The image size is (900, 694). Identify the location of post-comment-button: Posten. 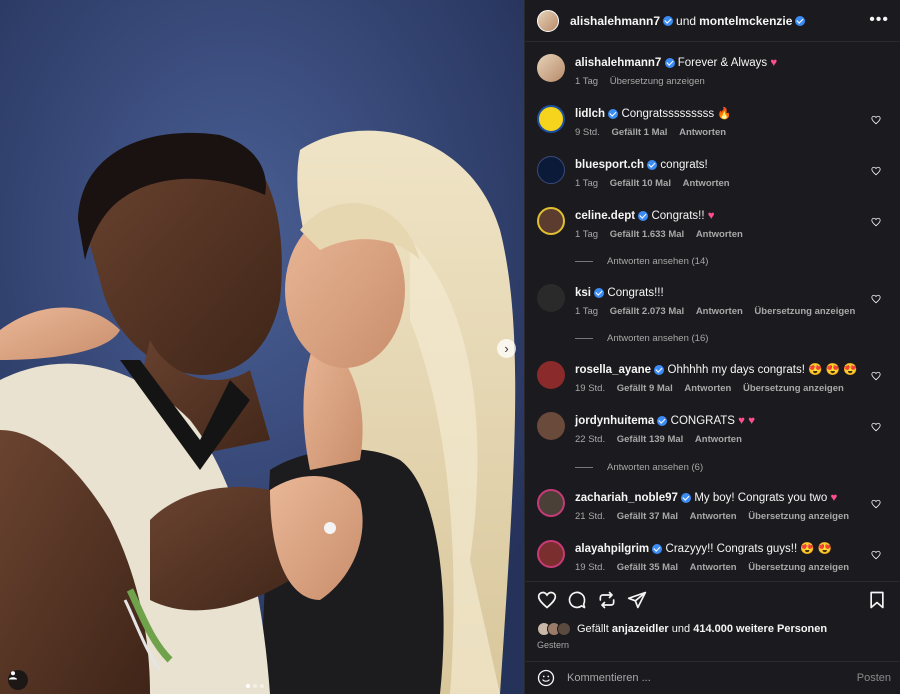
(874, 678).